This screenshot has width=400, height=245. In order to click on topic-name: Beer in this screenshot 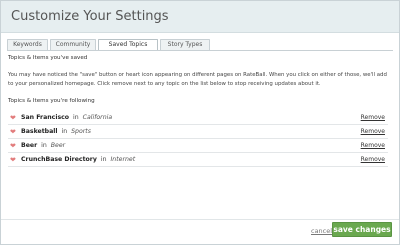, I will do `click(29, 145)`.